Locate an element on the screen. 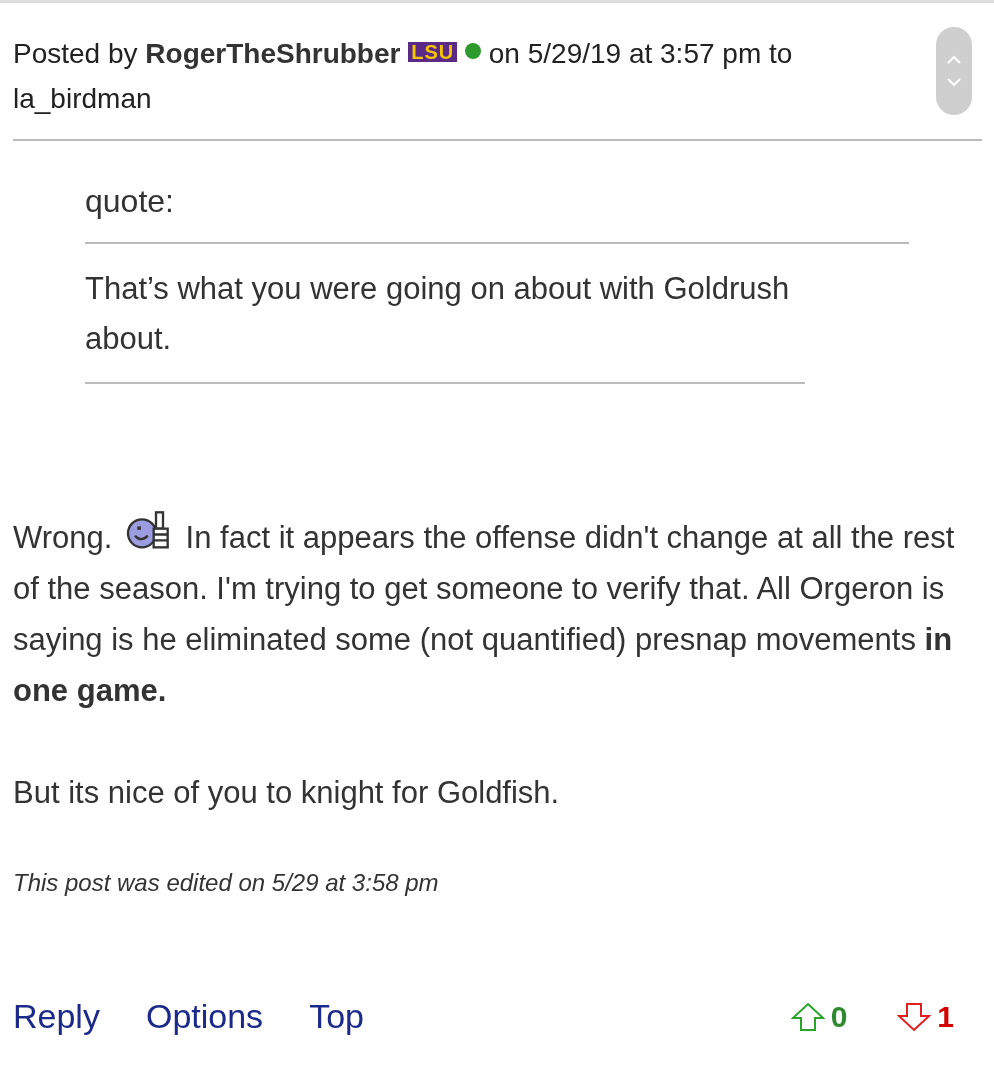  quote-label: quote: is located at coordinates (497, 208).